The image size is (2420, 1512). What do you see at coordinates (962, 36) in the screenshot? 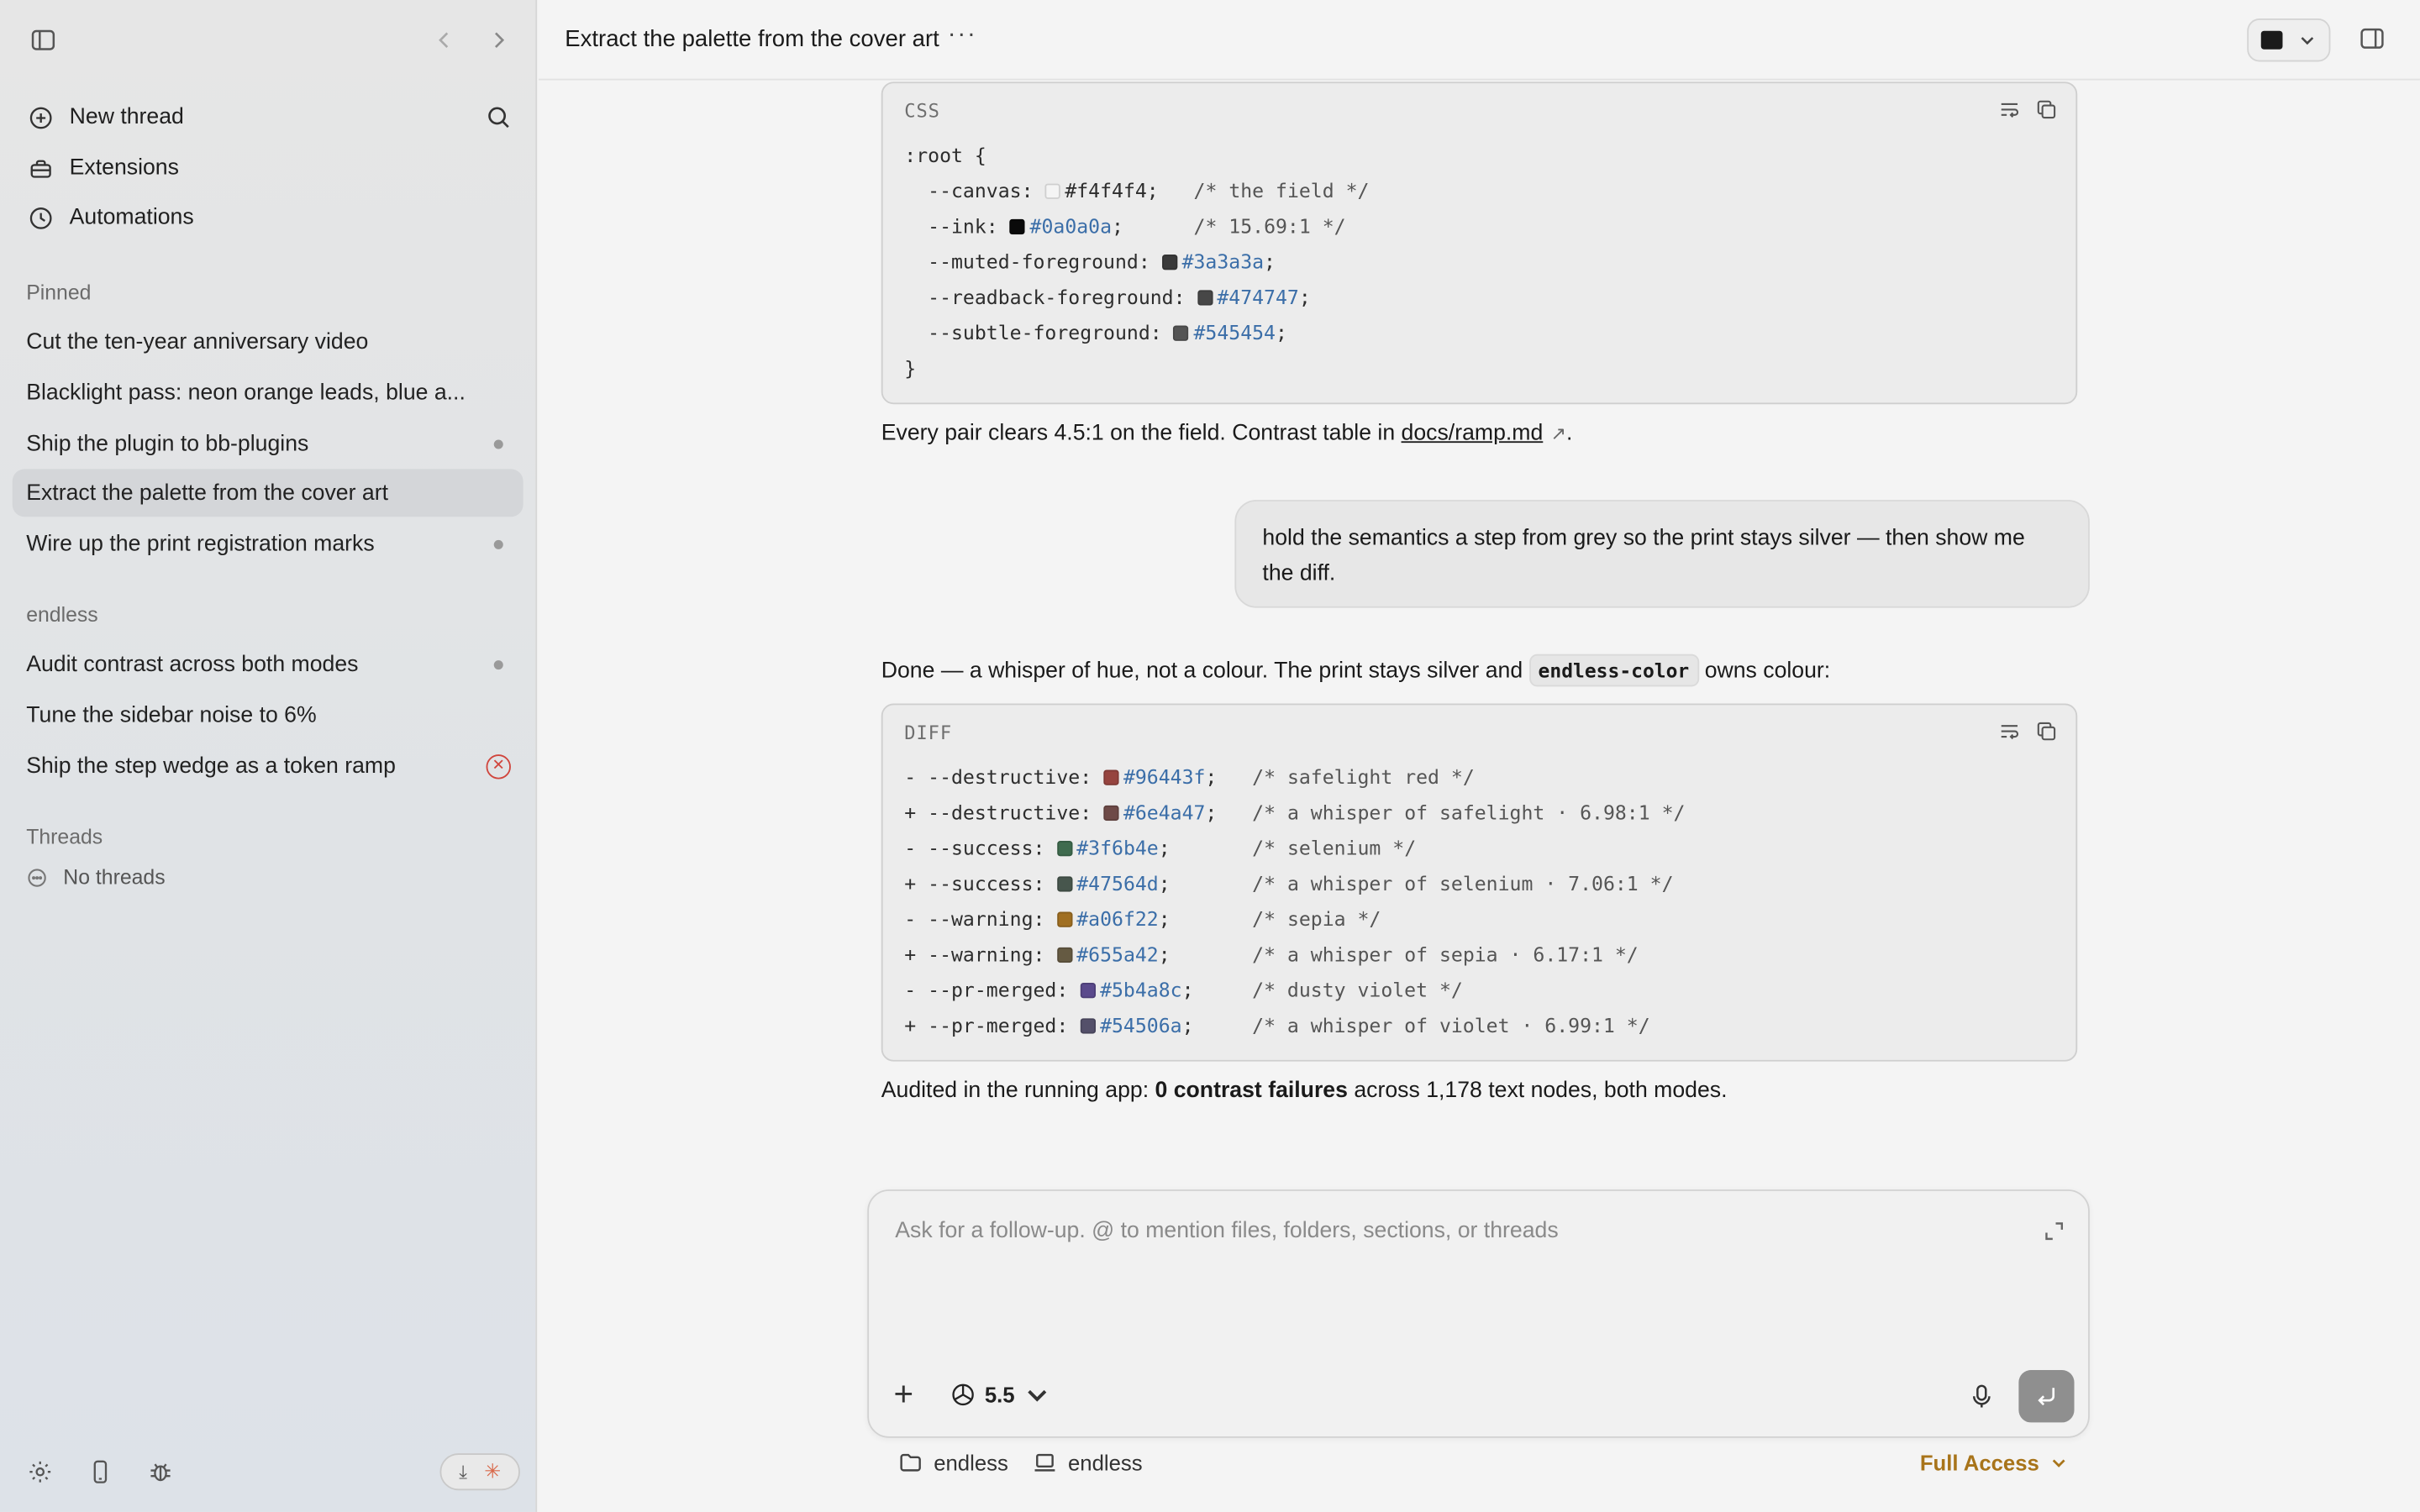
I see `more-options-icon: ···` at bounding box center [962, 36].